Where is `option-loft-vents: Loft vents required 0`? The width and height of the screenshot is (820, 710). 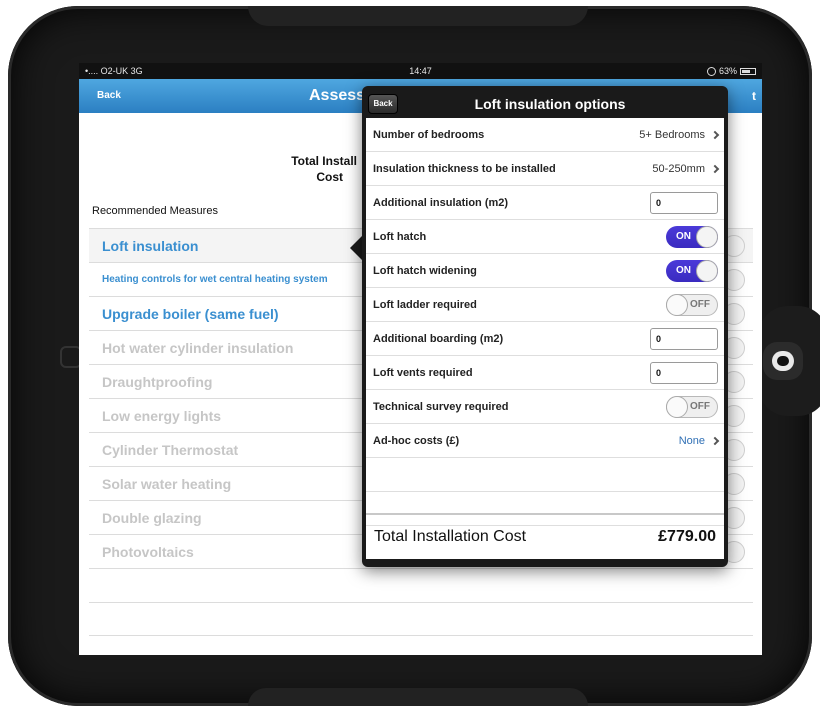
option-loft-vents: Loft vents required 0 is located at coordinates (545, 373).